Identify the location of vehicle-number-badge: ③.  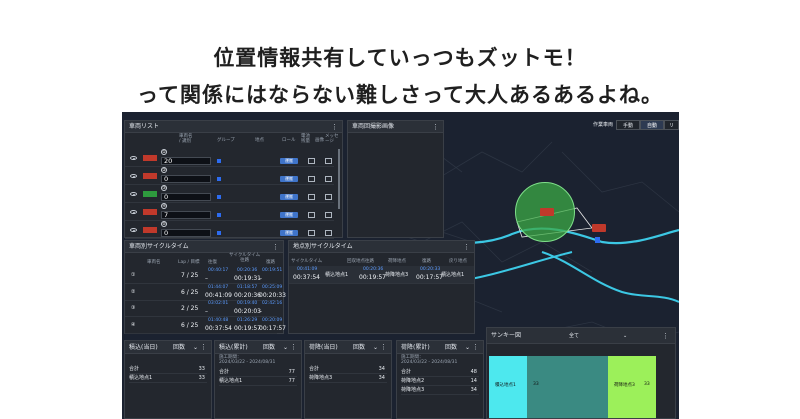
(164, 188).